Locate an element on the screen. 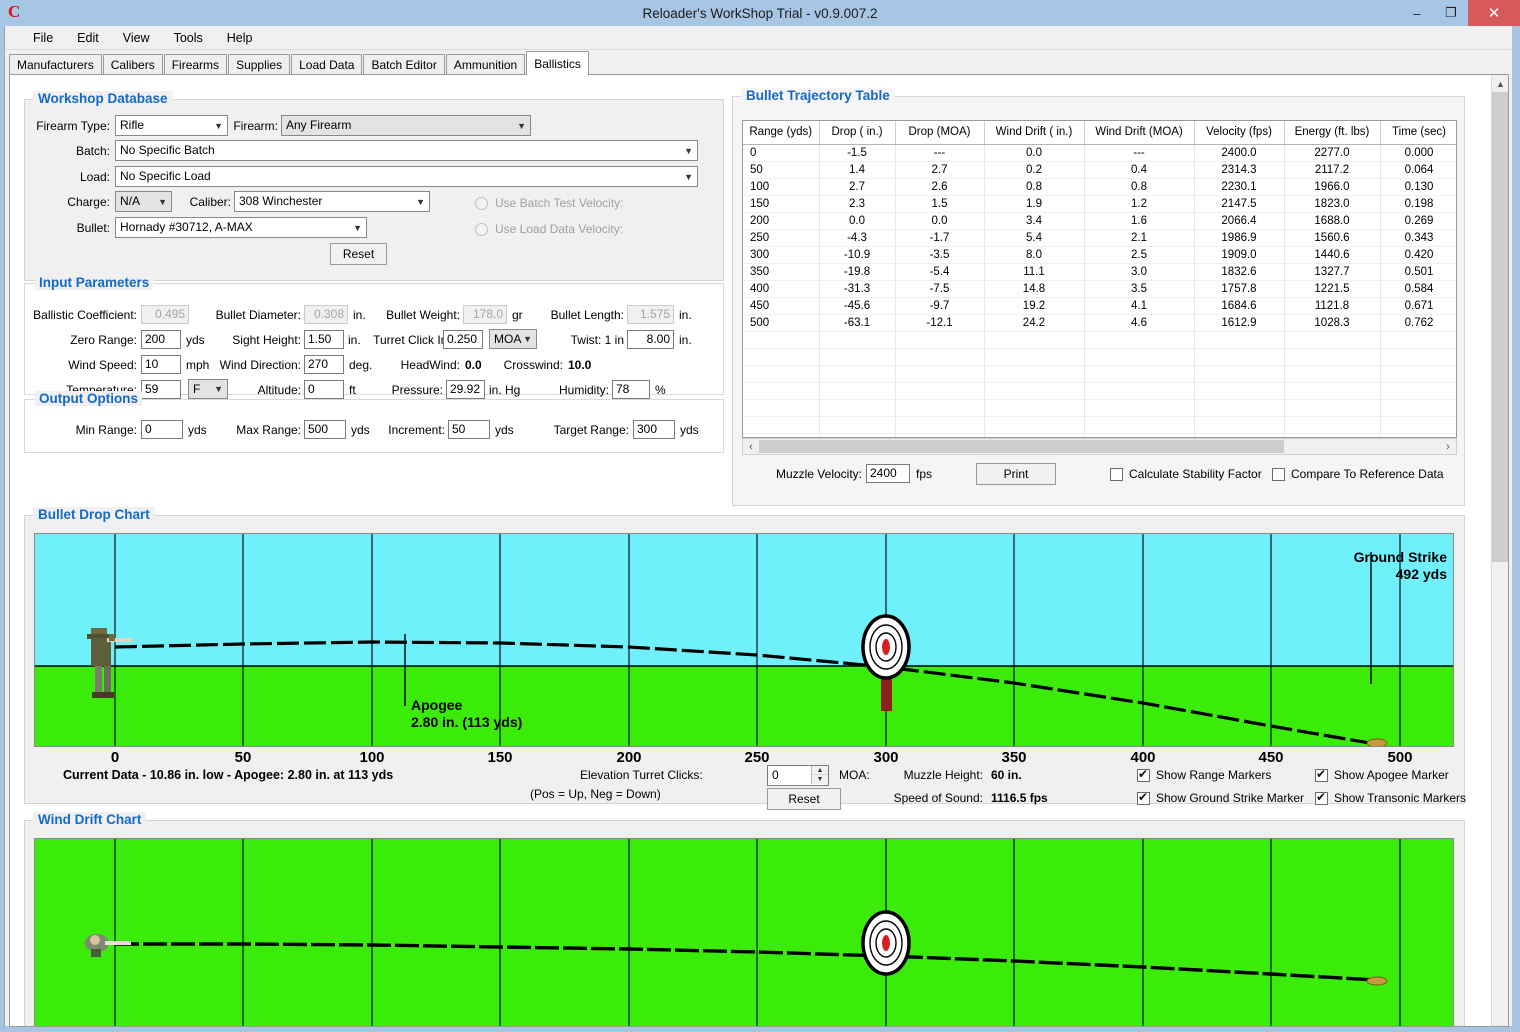  menu-edit: Edit is located at coordinates (88, 38).